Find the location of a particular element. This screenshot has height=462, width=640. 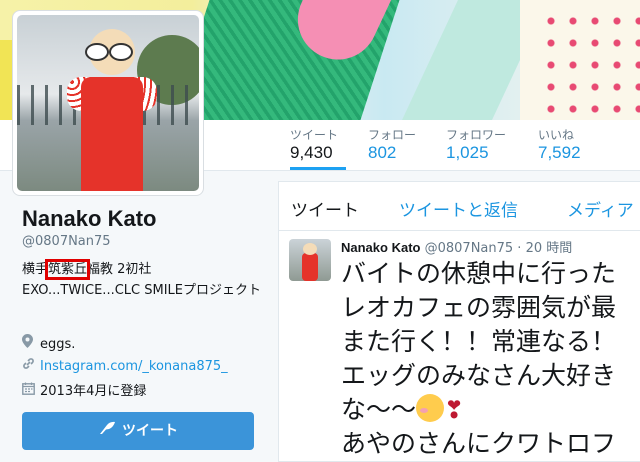

profile-website: Instagram.com/_konana875_ is located at coordinates (125, 365).